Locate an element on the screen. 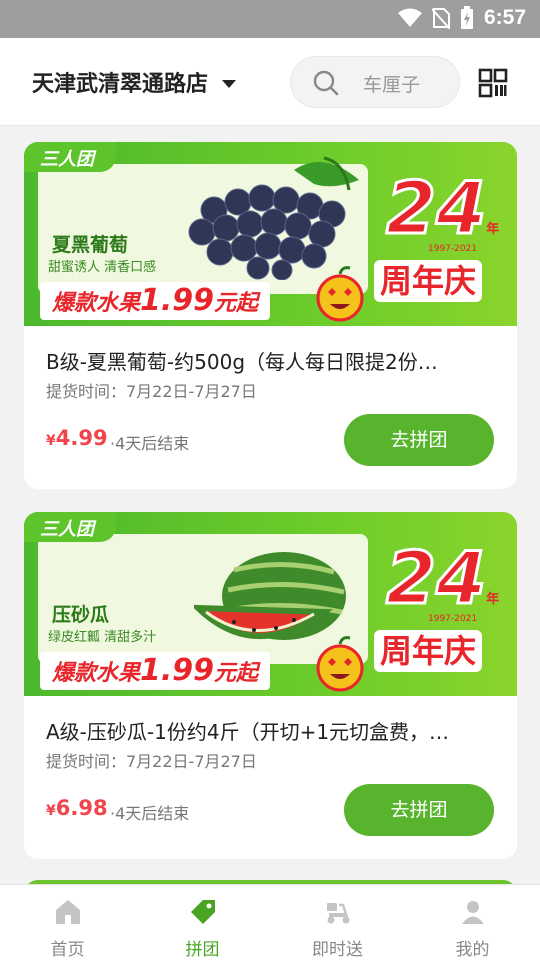  wifi-icon is located at coordinates (409, 17).